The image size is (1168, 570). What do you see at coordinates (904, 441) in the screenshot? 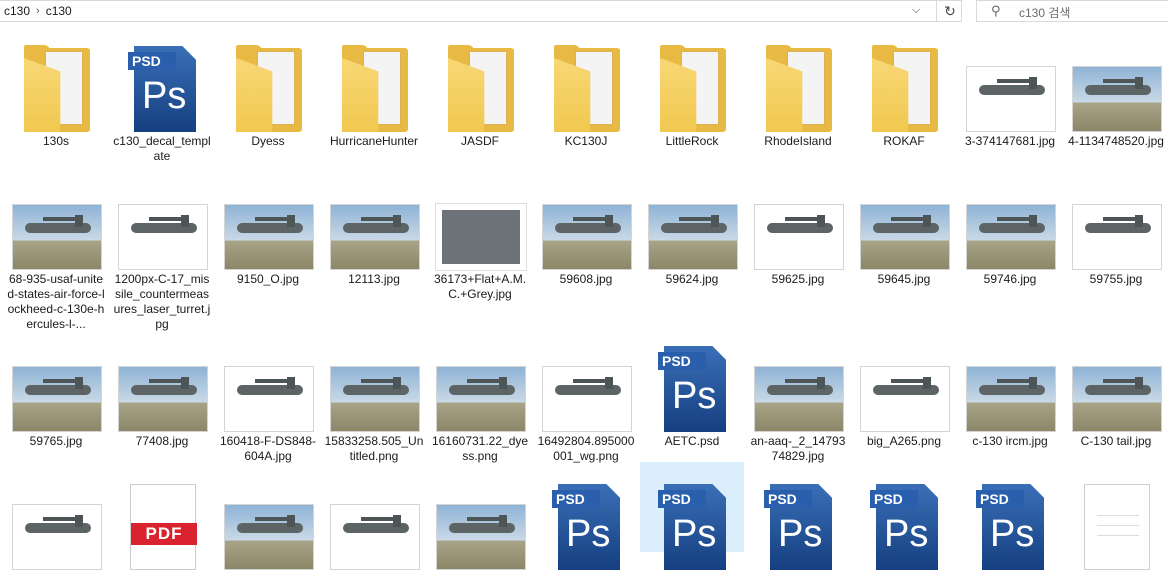
I see `file-name: big_A265.png` at bounding box center [904, 441].